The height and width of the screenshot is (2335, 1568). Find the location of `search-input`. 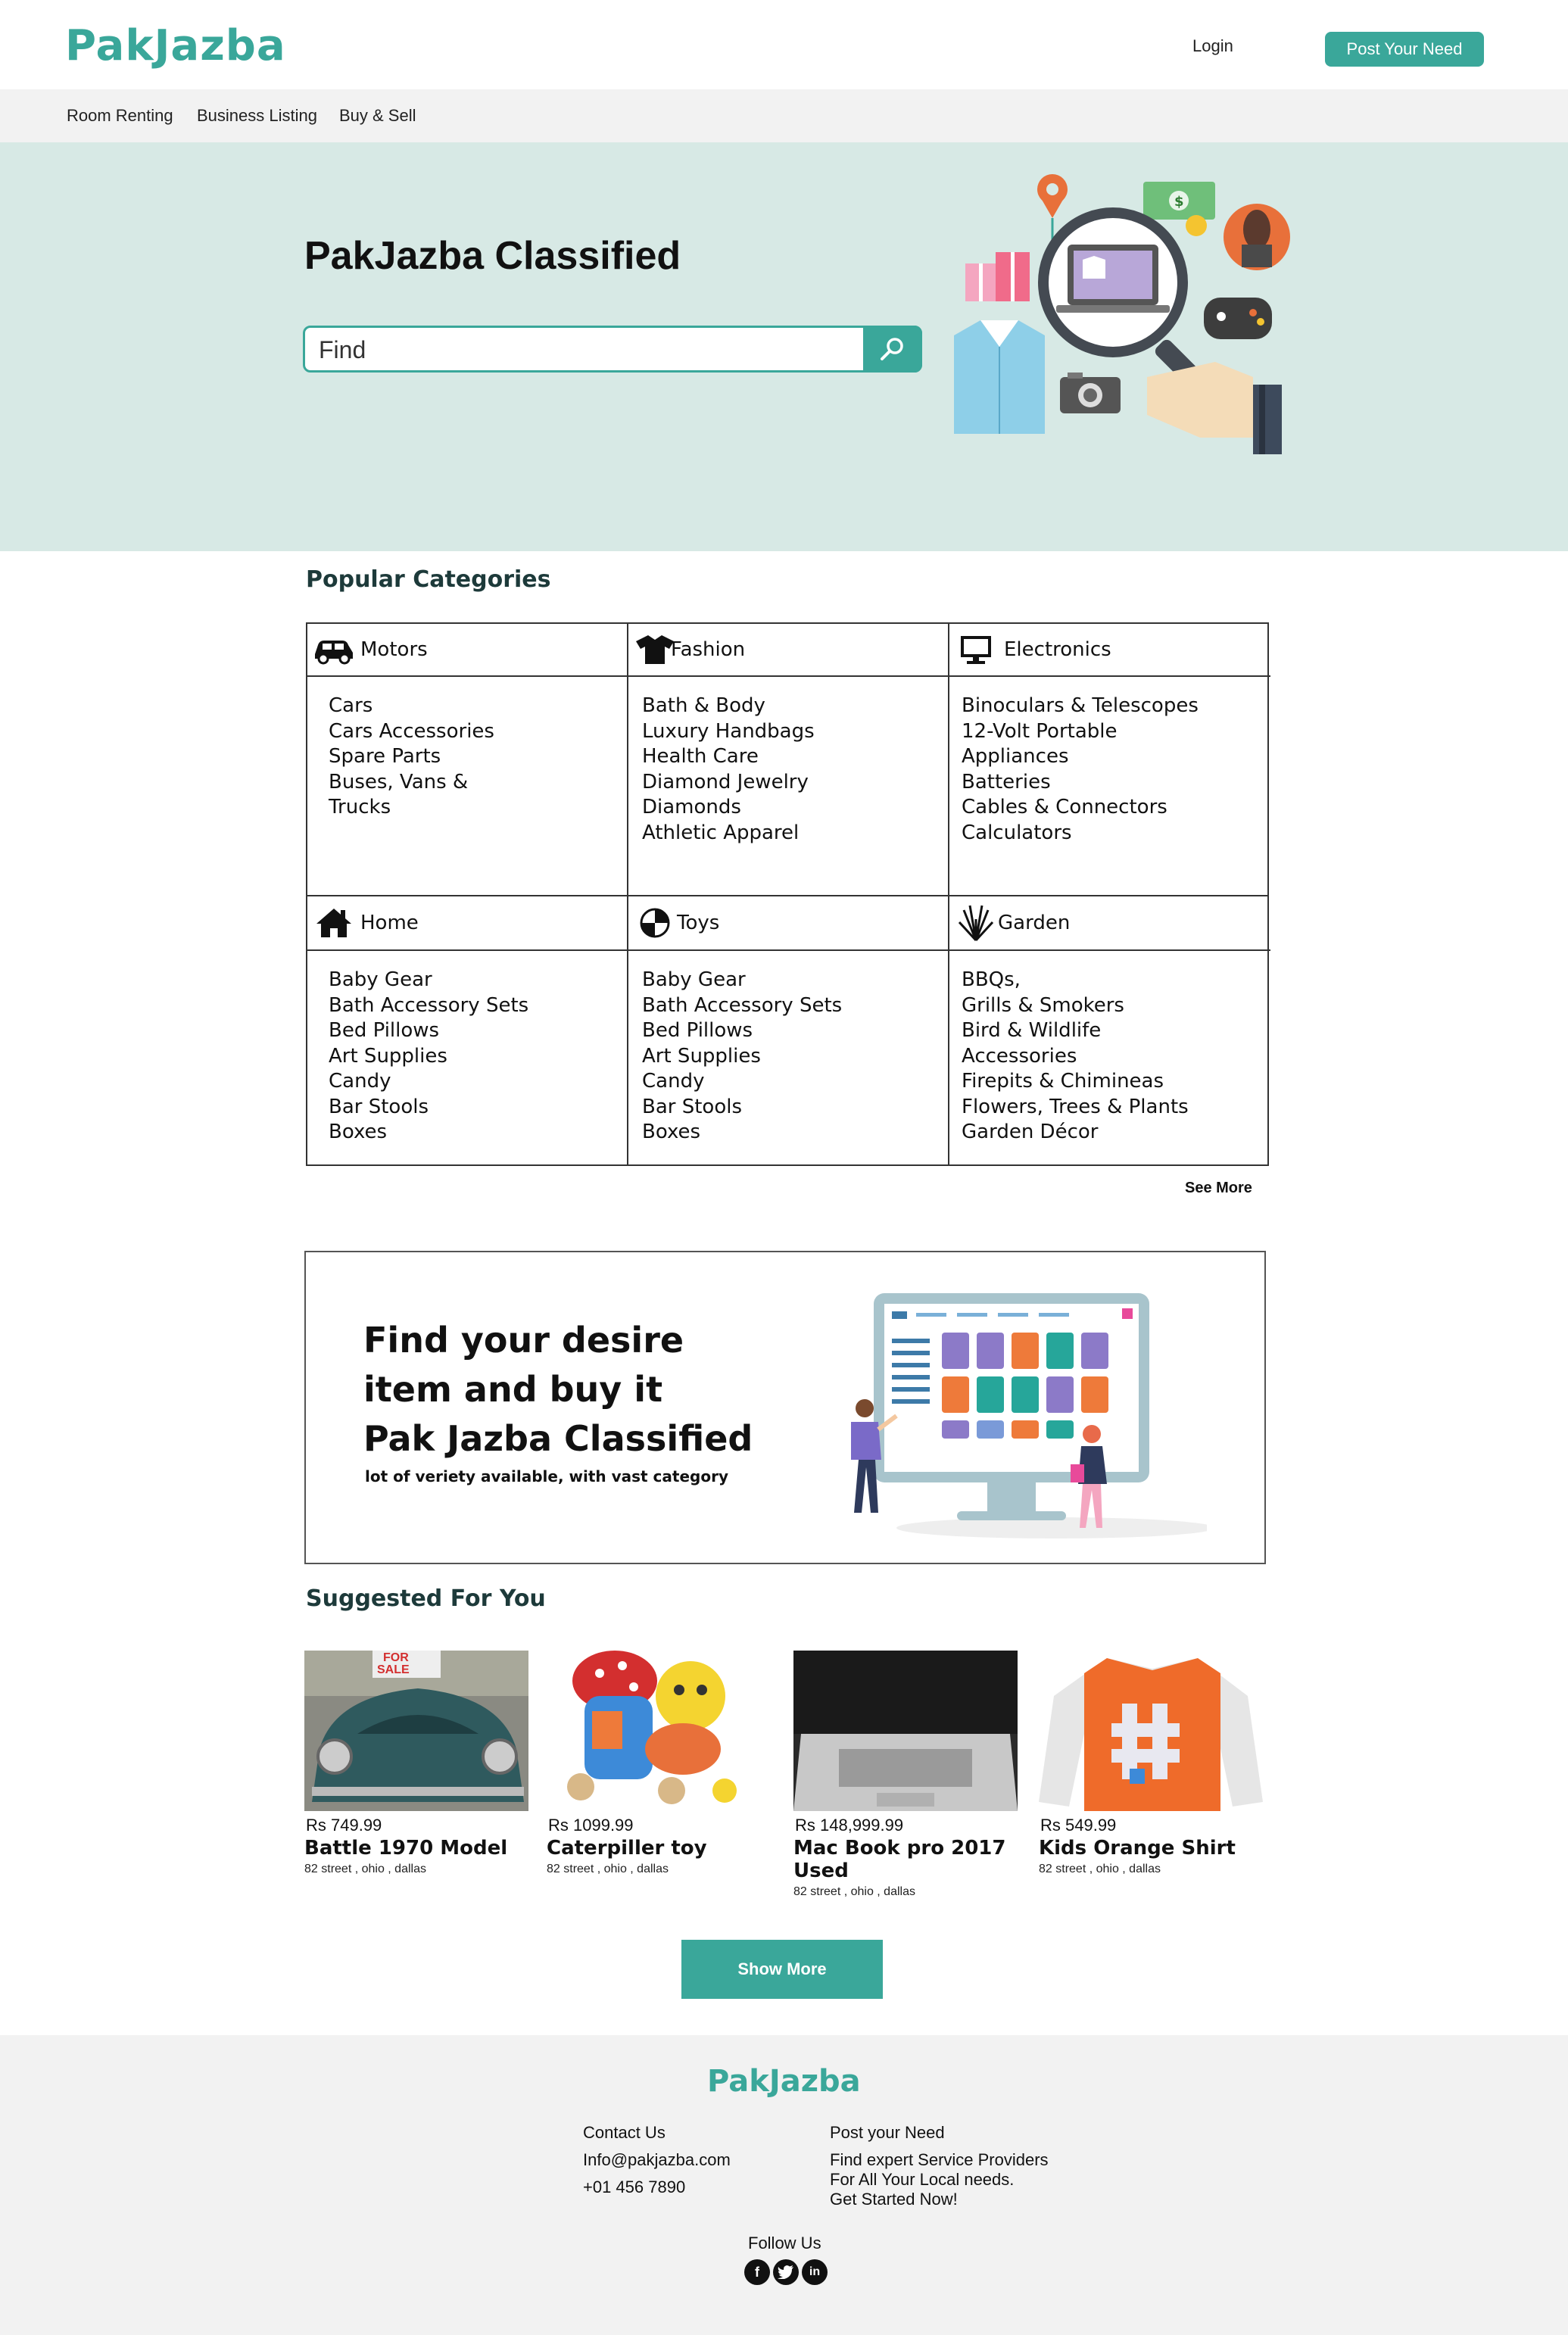

search-input is located at coordinates (584, 349).